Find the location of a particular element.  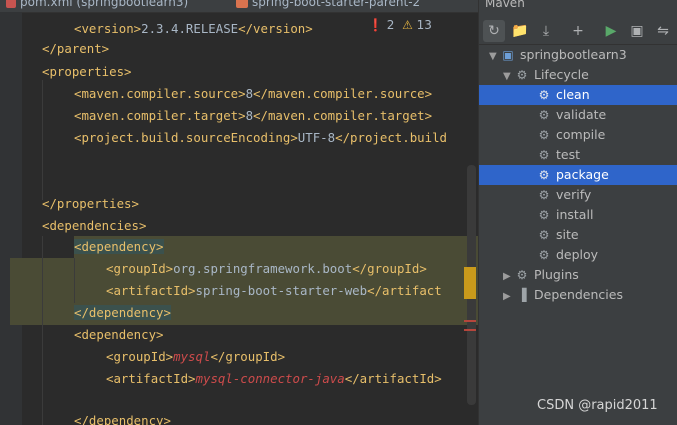

lifecycle-node: ▼ ⚙ Lifecycle is located at coordinates (546, 75).